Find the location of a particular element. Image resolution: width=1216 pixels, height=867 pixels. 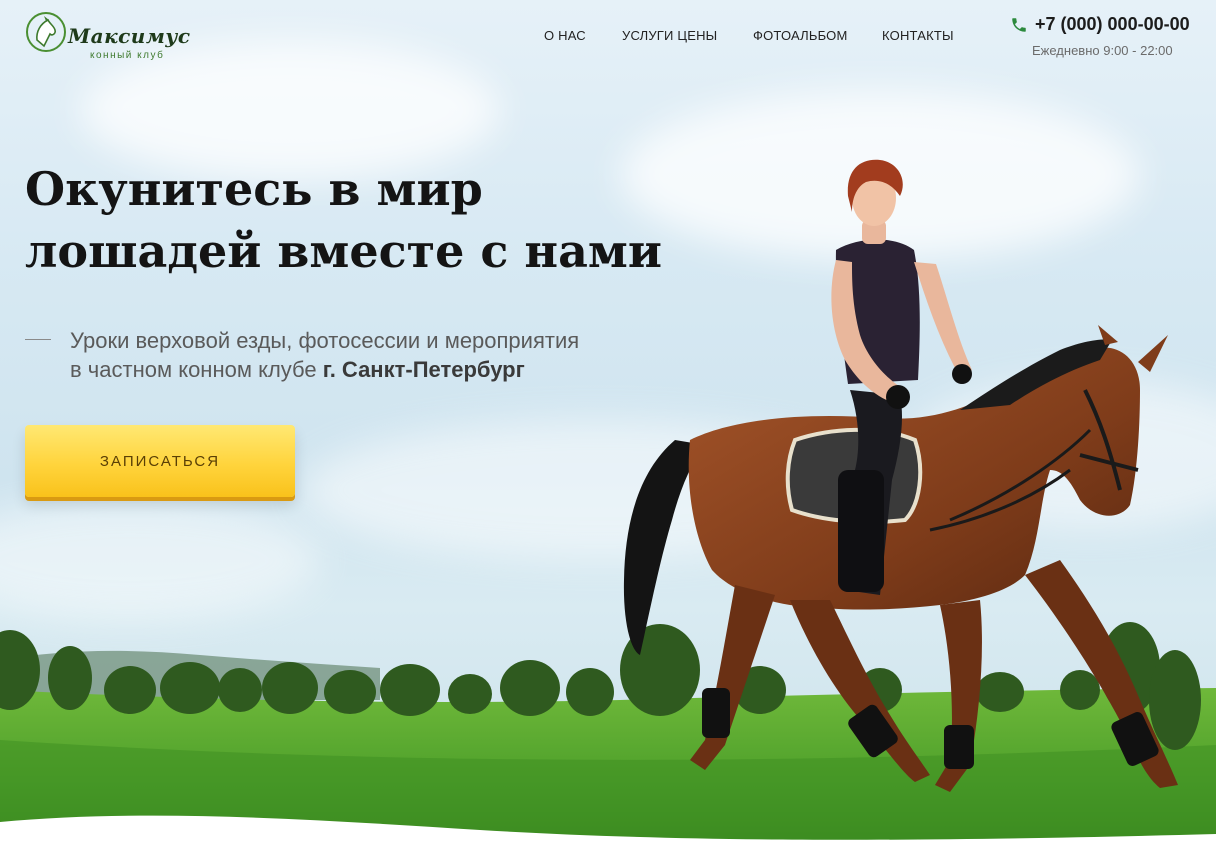

subtitle-dash is located at coordinates (38, 339).